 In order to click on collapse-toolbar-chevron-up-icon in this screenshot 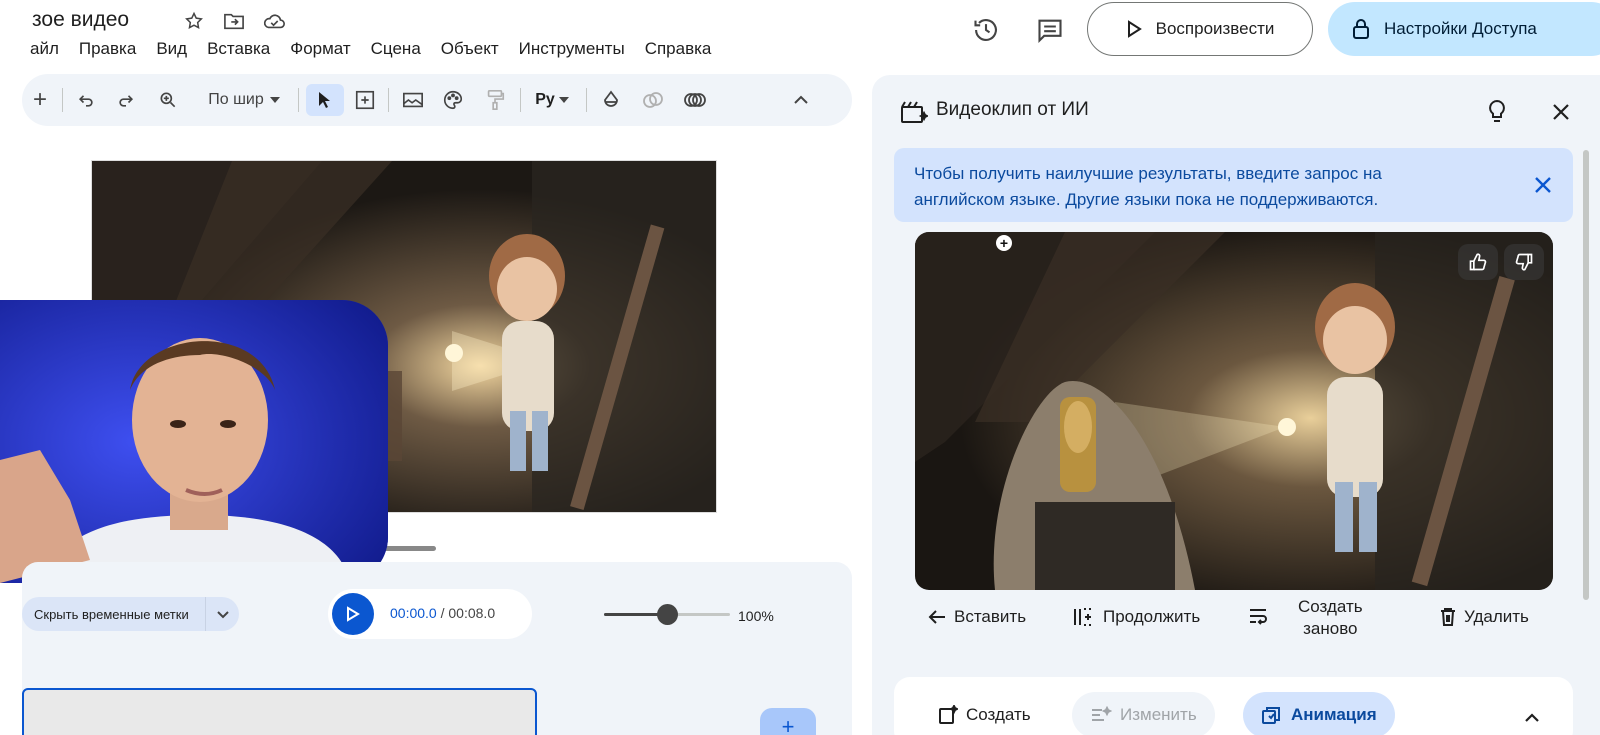, I will do `click(801, 100)`.